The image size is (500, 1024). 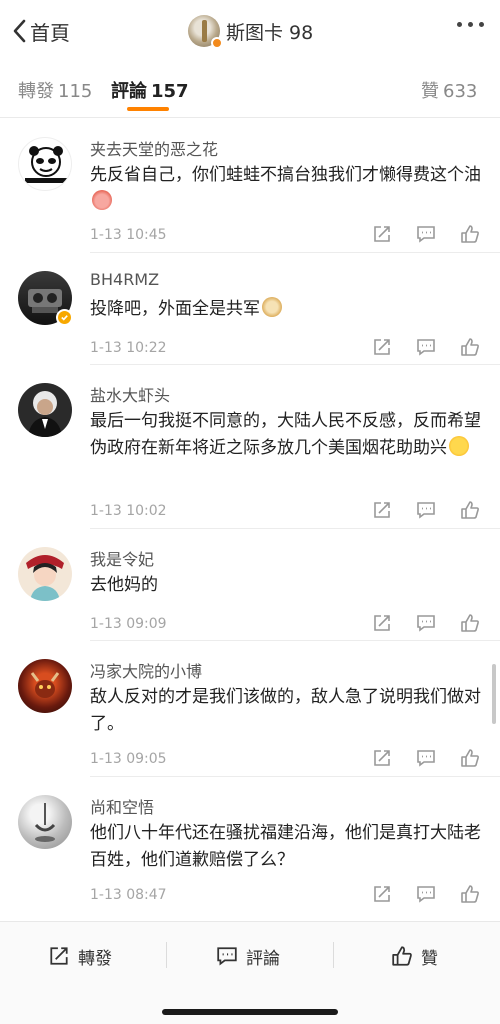 I want to click on active-tab-indicator, so click(x=148, y=109).